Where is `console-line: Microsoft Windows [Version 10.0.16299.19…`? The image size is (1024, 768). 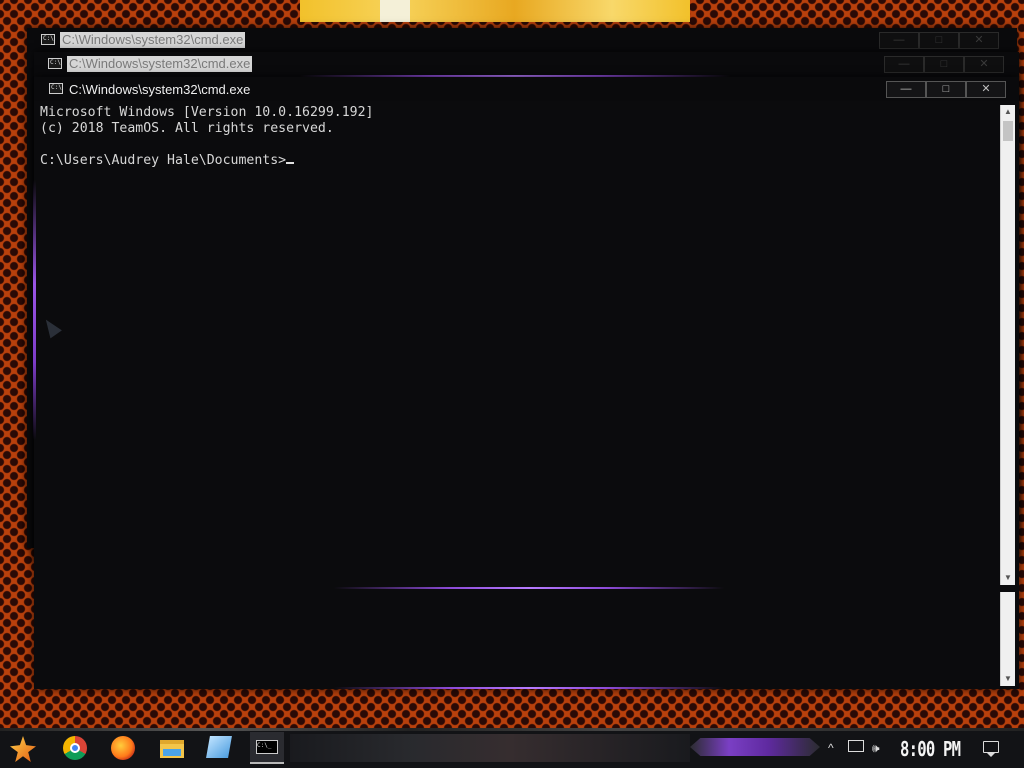 console-line: Microsoft Windows [Version 10.0.16299.19… is located at coordinates (207, 112).